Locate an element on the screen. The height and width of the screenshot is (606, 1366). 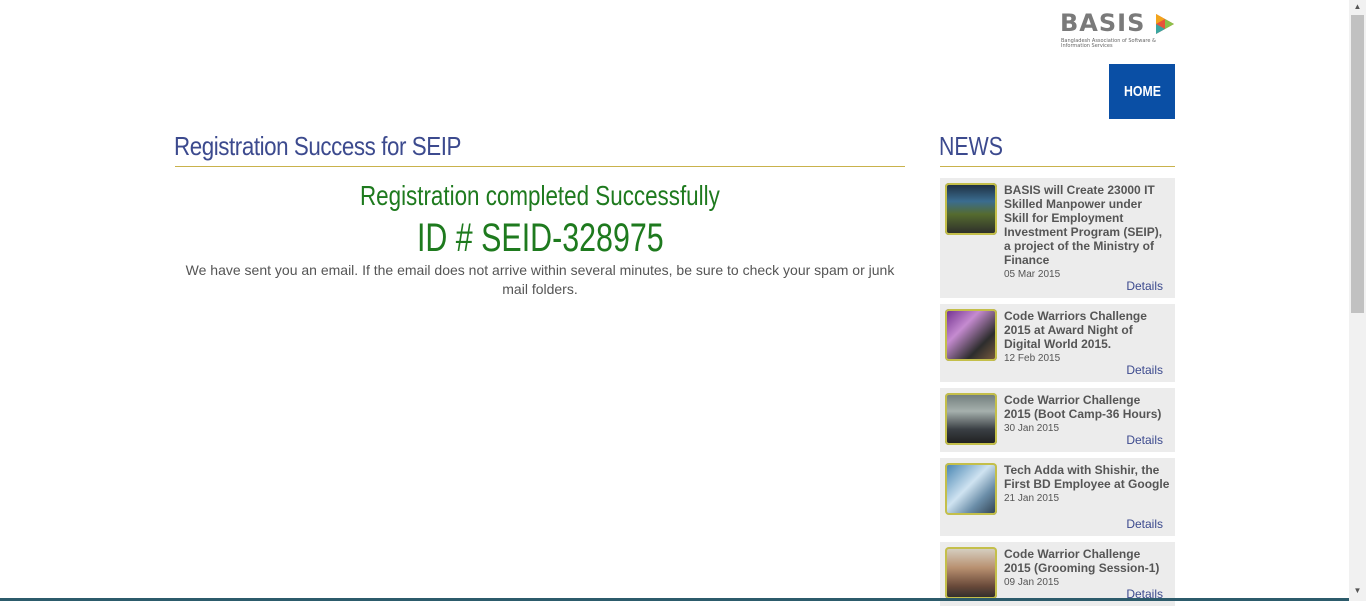
scroll-up-arrow-icon: ▲ is located at coordinates (1357, 7).